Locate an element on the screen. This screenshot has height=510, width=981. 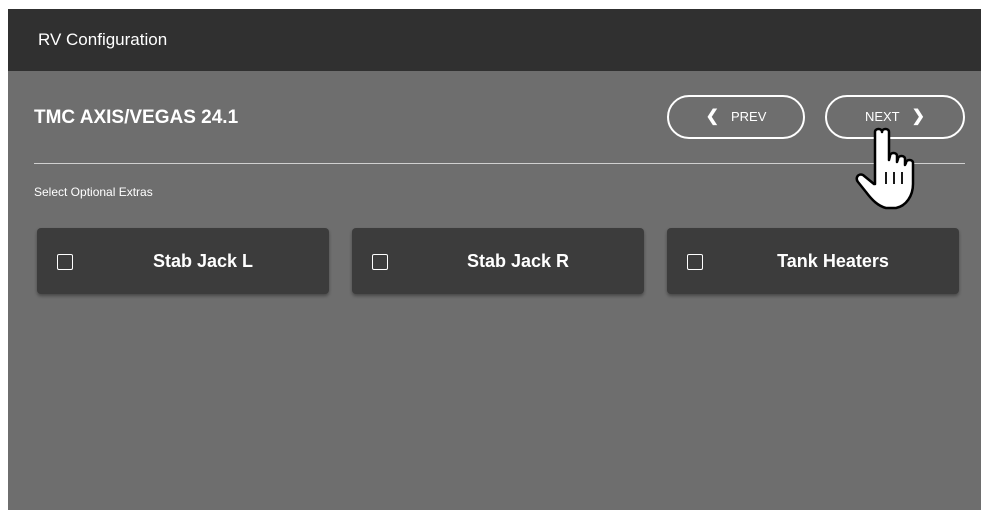
prev-button: ❮ PREV is located at coordinates (736, 117).